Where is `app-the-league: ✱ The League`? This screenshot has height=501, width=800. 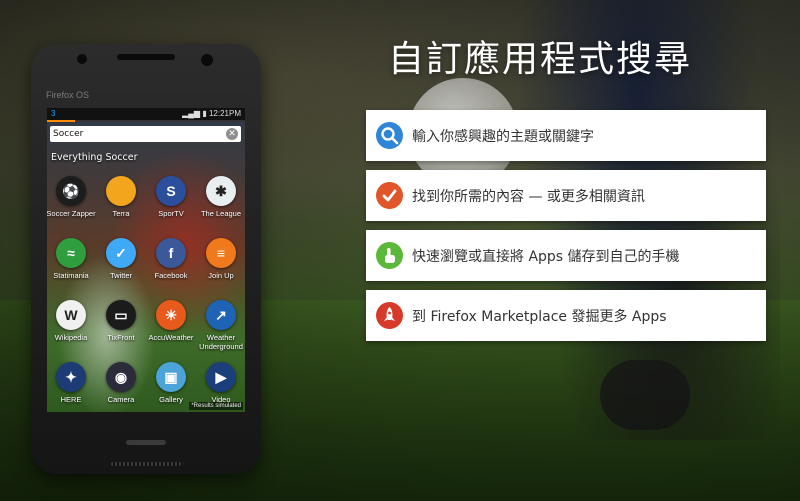 app-the-league: ✱ The League is located at coordinates (218, 197).